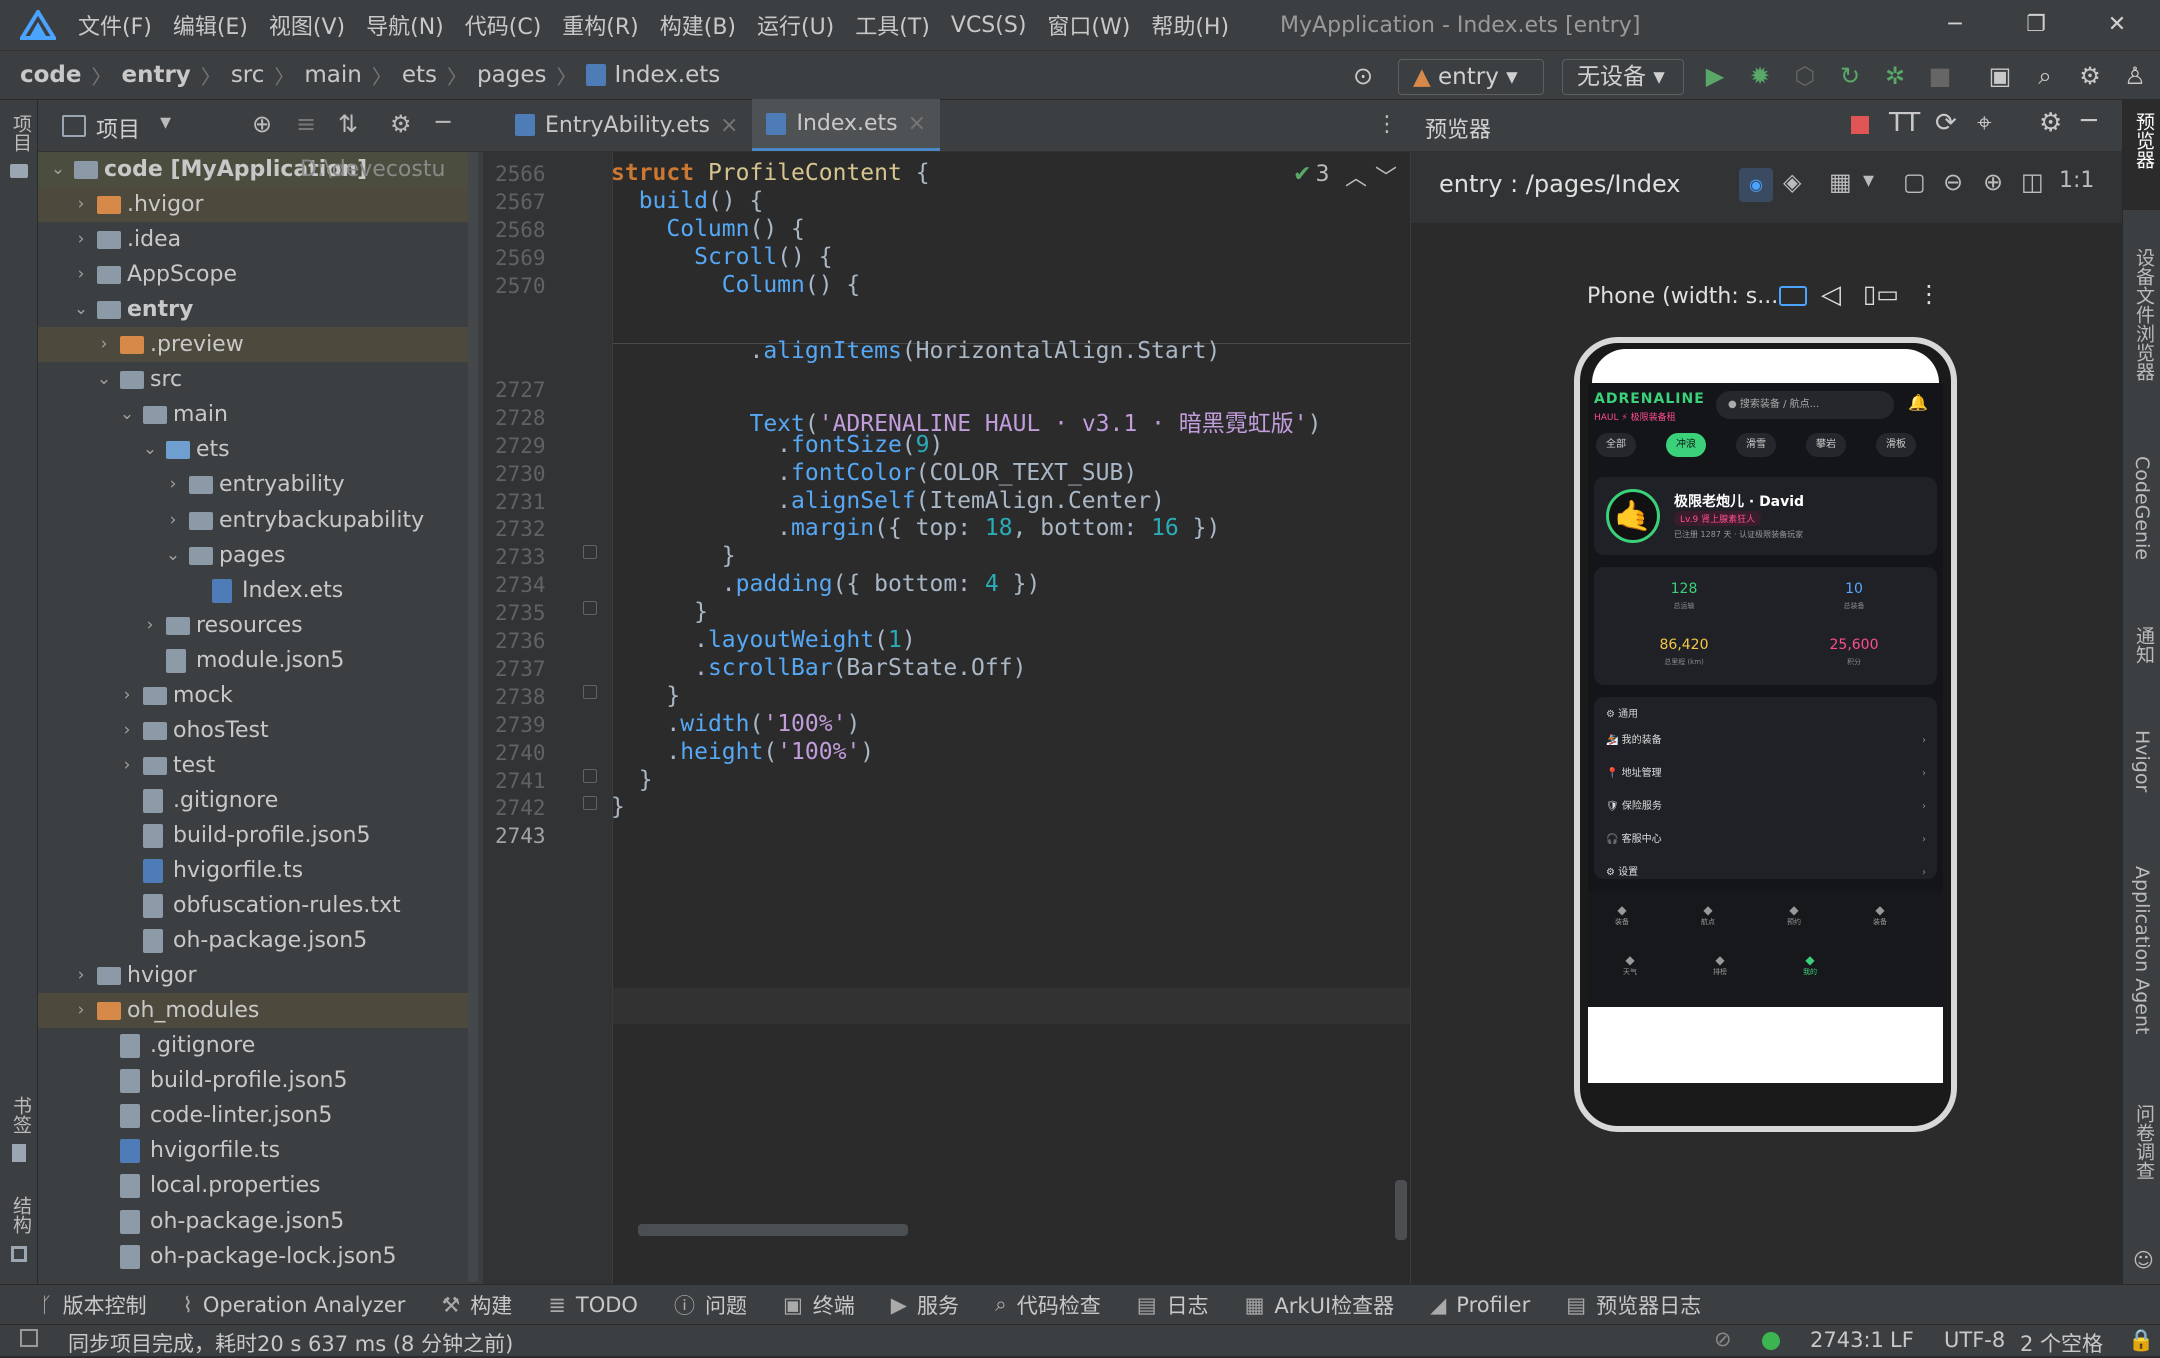 The image size is (2160, 1358). I want to click on fit-icon: ▢, so click(1914, 182).